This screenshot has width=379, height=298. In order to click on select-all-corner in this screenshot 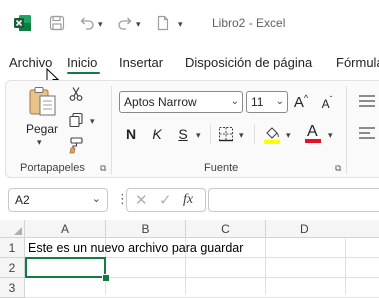, I will do `click(12, 229)`.